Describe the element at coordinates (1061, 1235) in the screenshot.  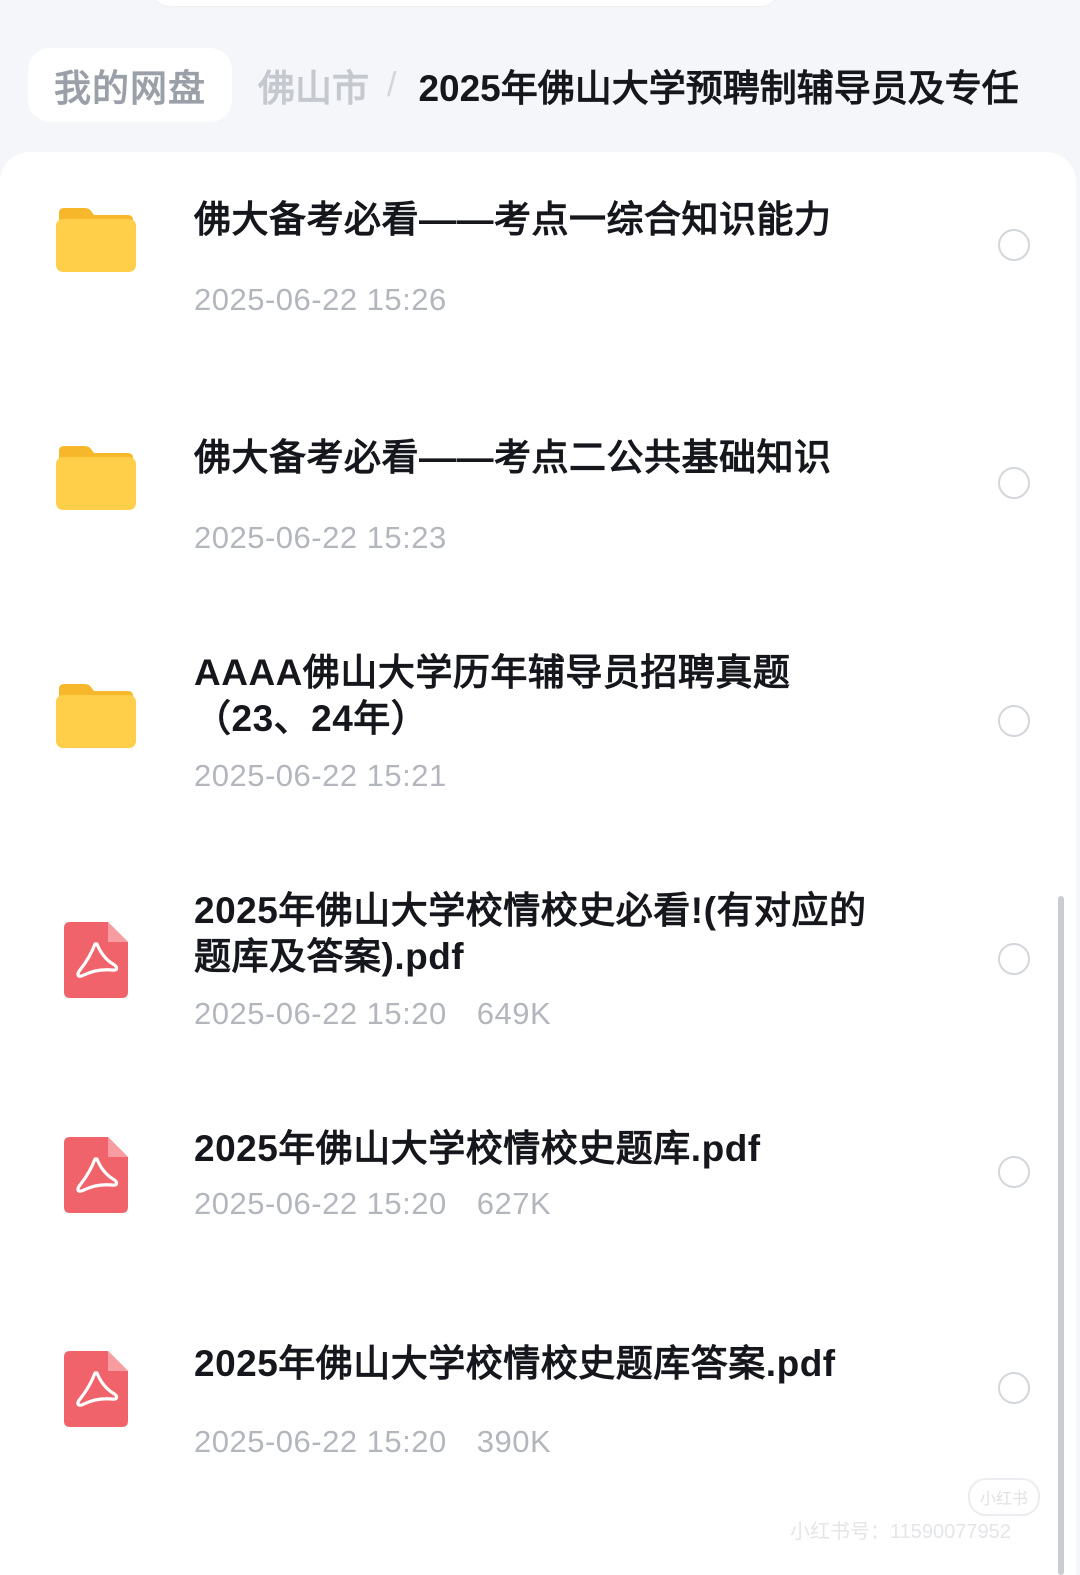
I see `scrollbar` at that location.